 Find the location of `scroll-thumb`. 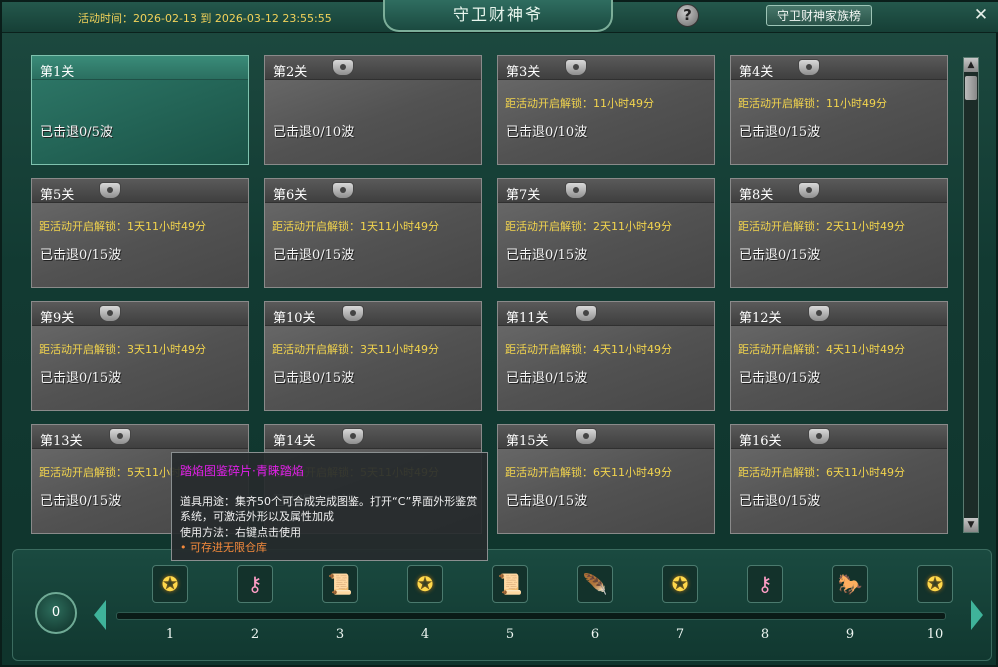

scroll-thumb is located at coordinates (971, 88).